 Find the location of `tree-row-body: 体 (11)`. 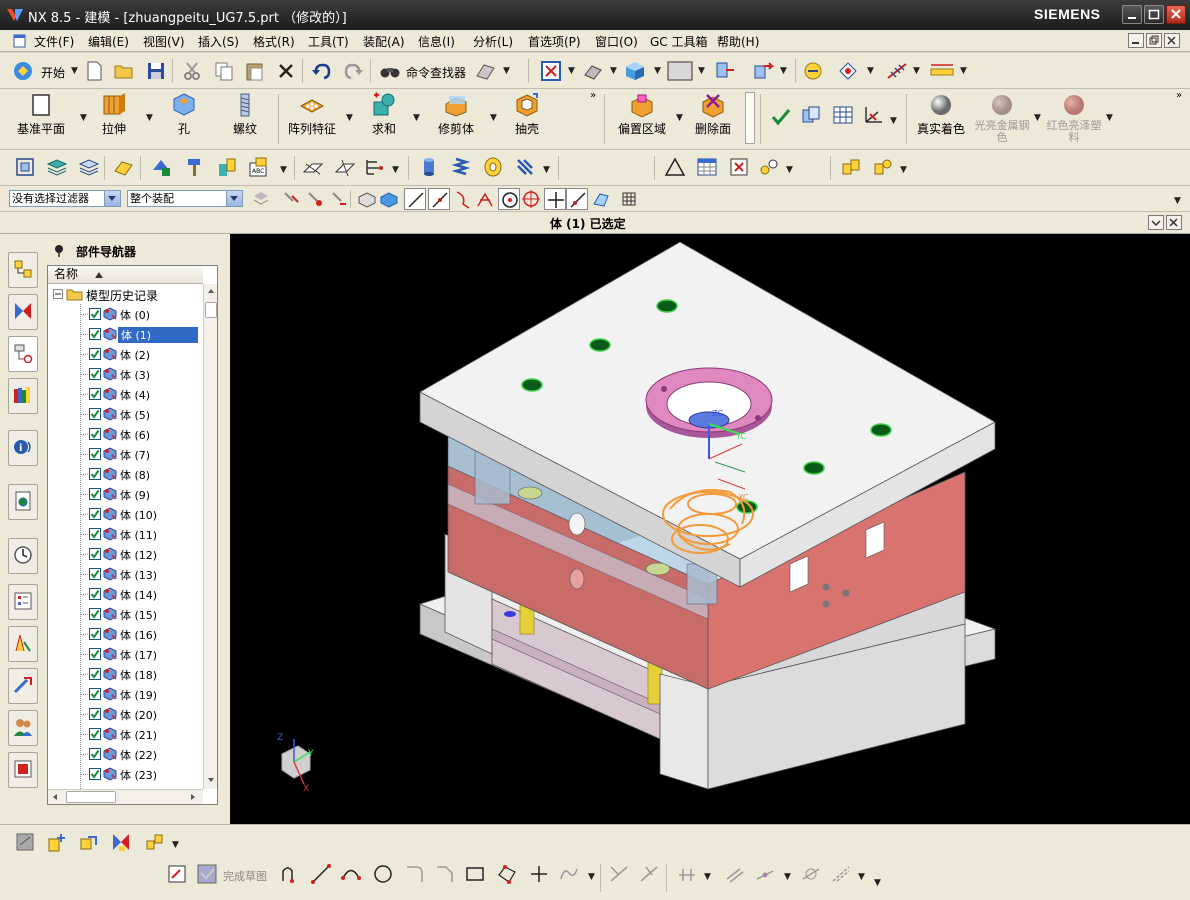

tree-row-body: 体 (11) is located at coordinates (125, 534).